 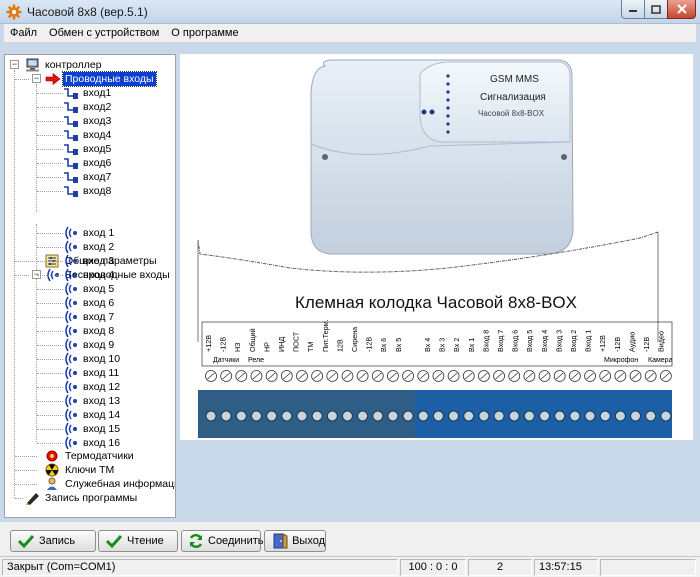 I want to click on exit-button: Выход, so click(x=295, y=541).